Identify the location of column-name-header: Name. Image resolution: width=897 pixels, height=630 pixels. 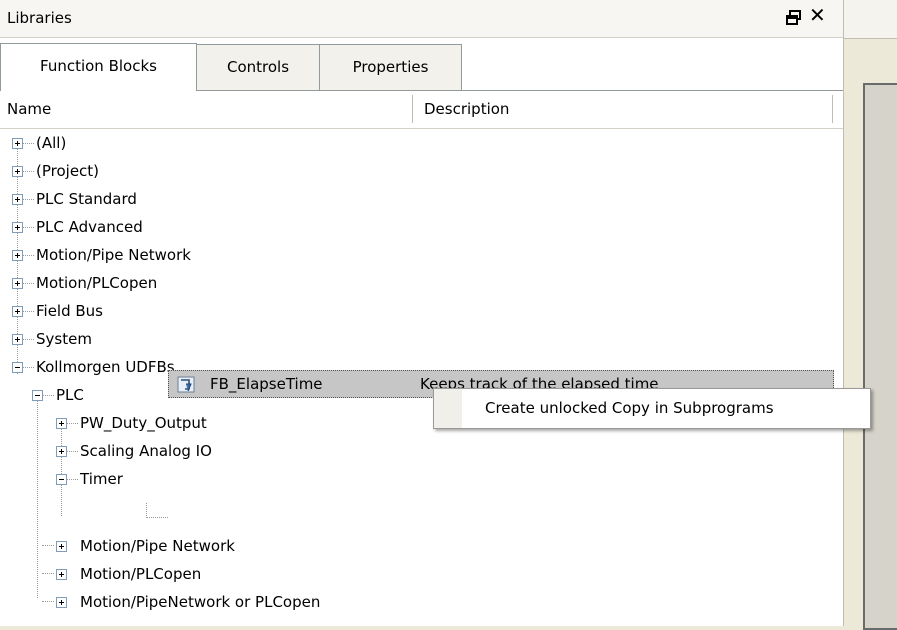
(29, 109).